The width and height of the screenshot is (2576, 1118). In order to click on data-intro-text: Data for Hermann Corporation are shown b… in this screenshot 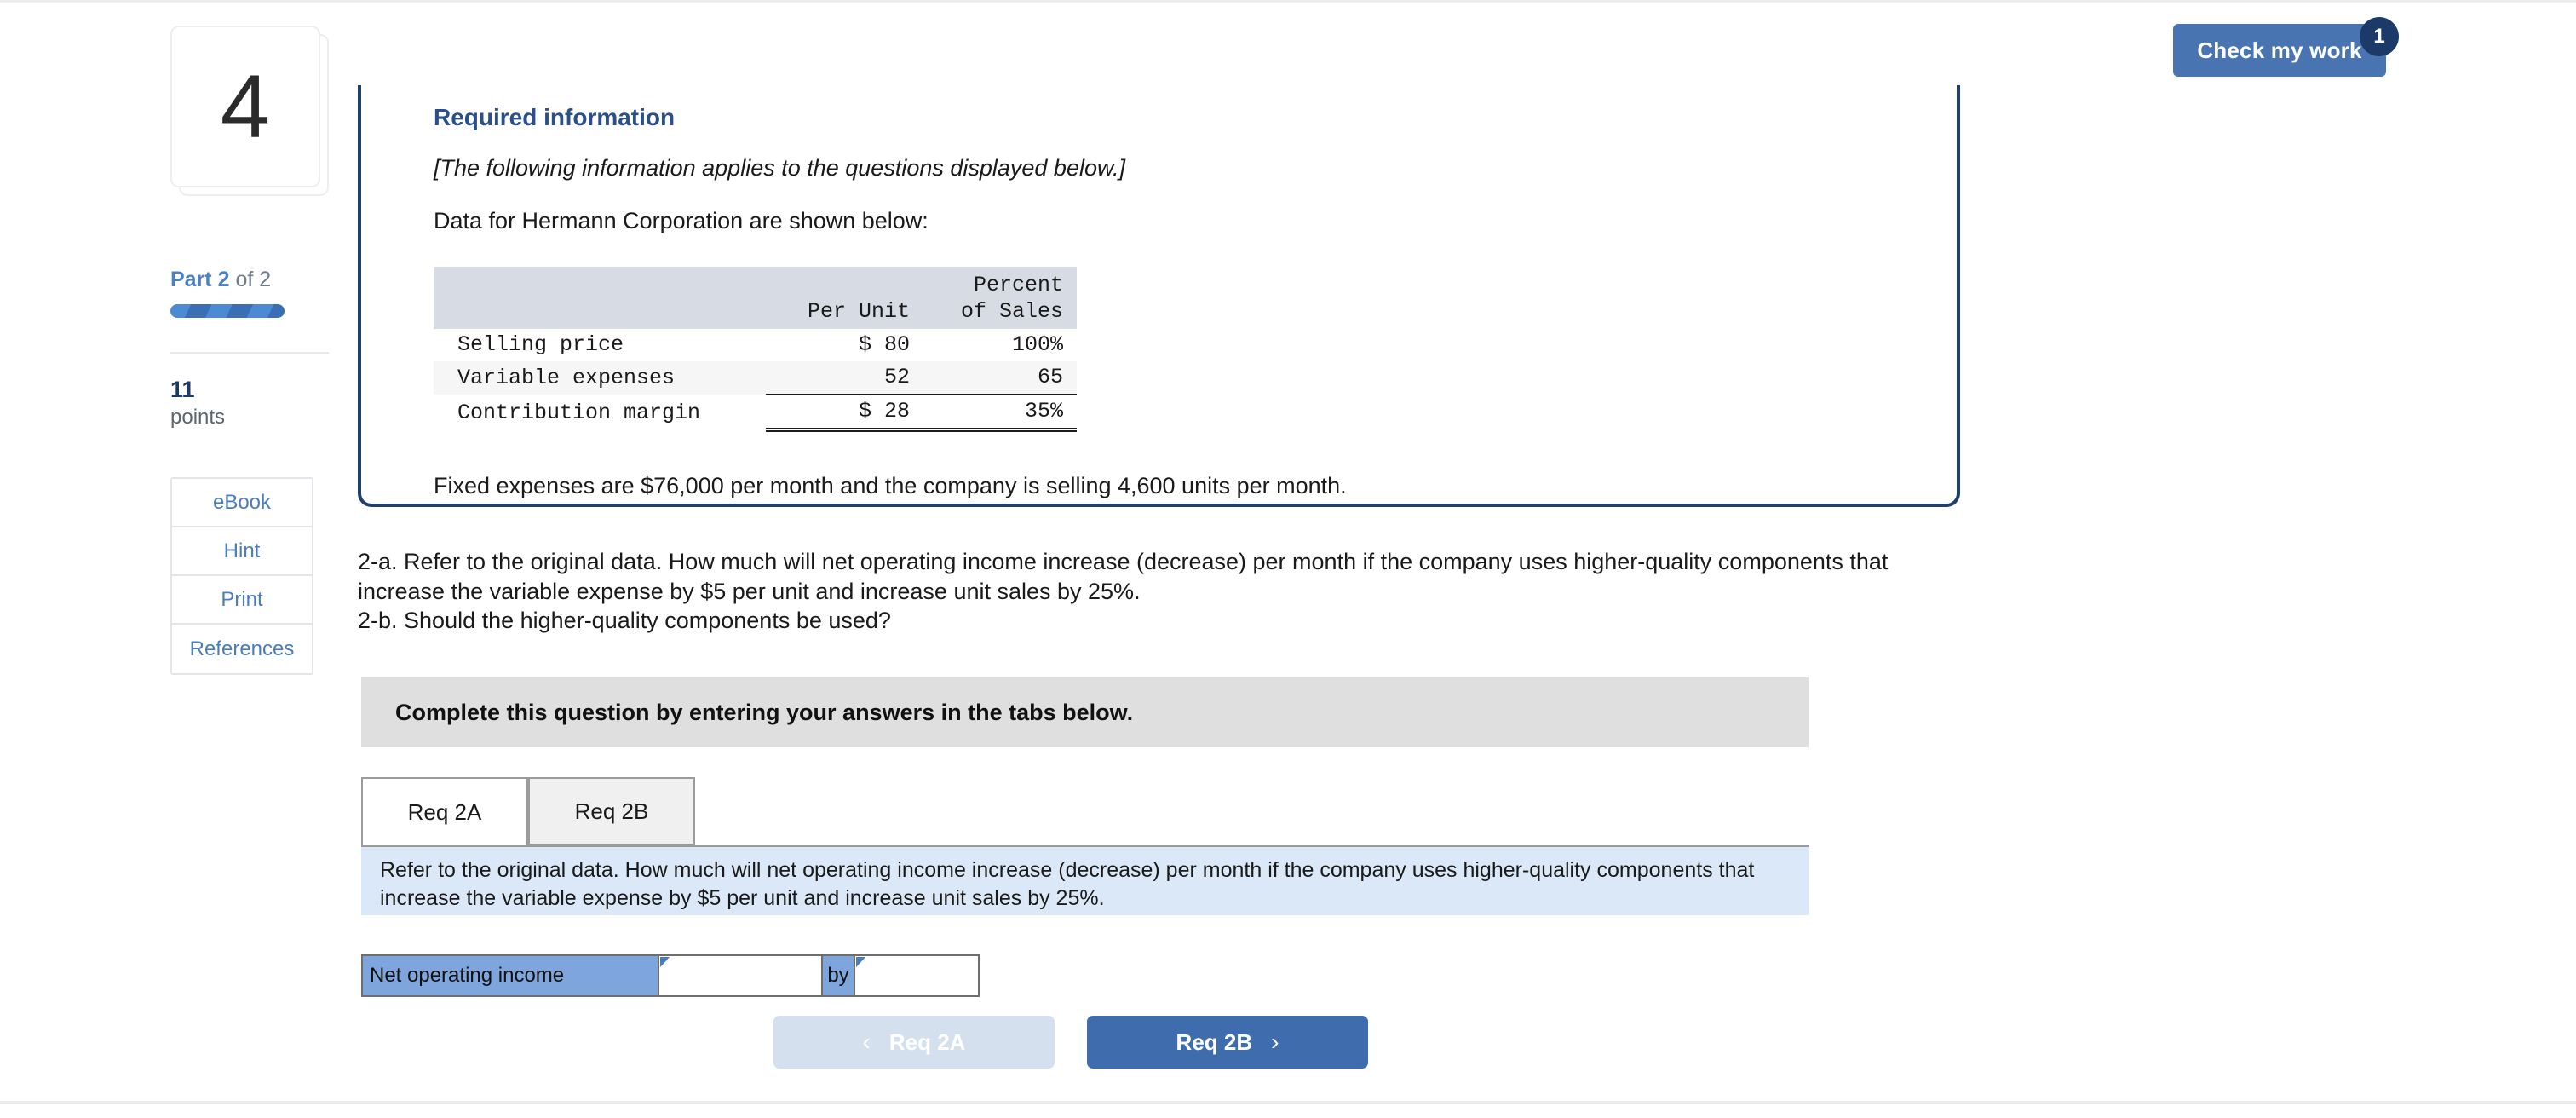, I will do `click(682, 220)`.